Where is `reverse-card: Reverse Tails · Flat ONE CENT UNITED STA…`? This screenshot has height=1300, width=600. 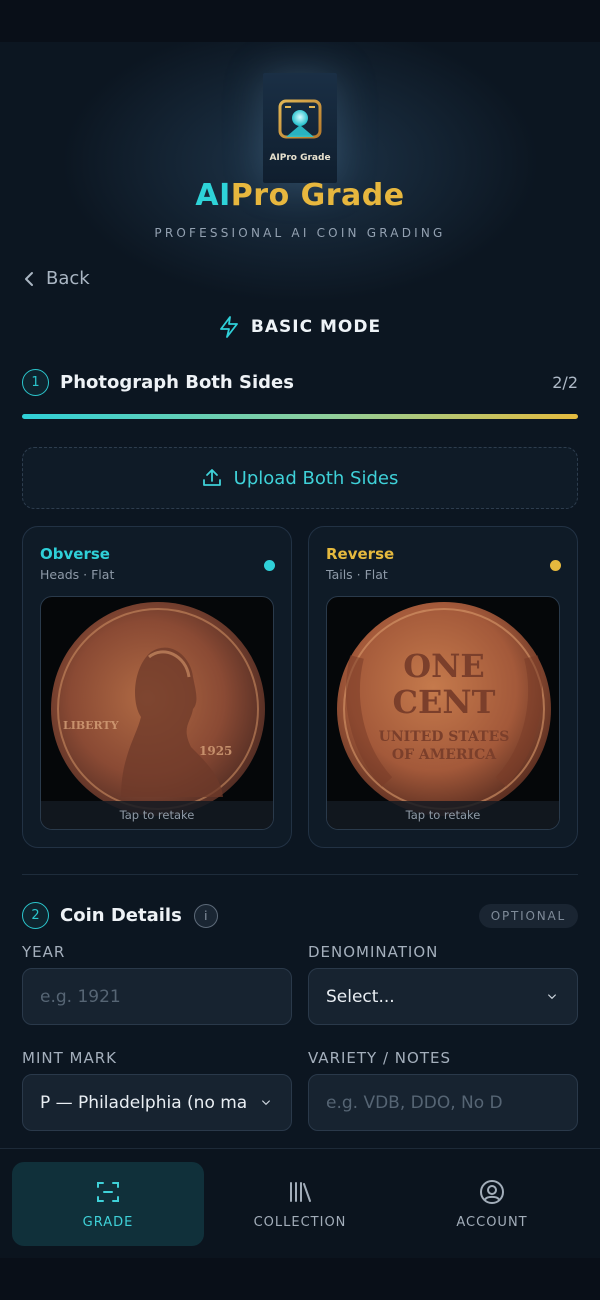
reverse-card: Reverse Tails · Flat ONE CENT UNITED STA… is located at coordinates (443, 687).